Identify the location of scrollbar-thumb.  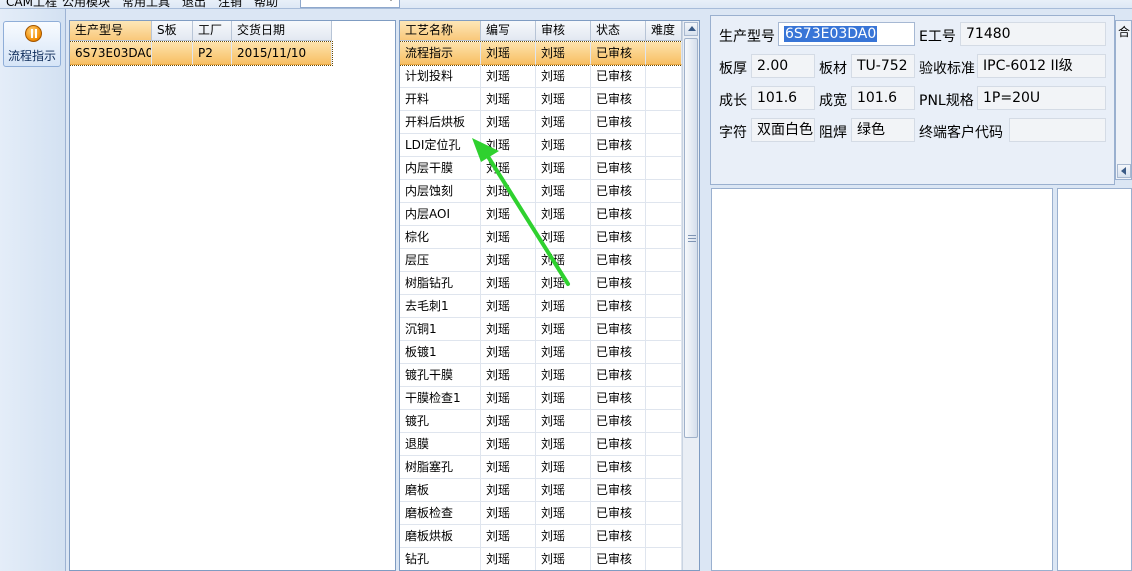
(691, 238).